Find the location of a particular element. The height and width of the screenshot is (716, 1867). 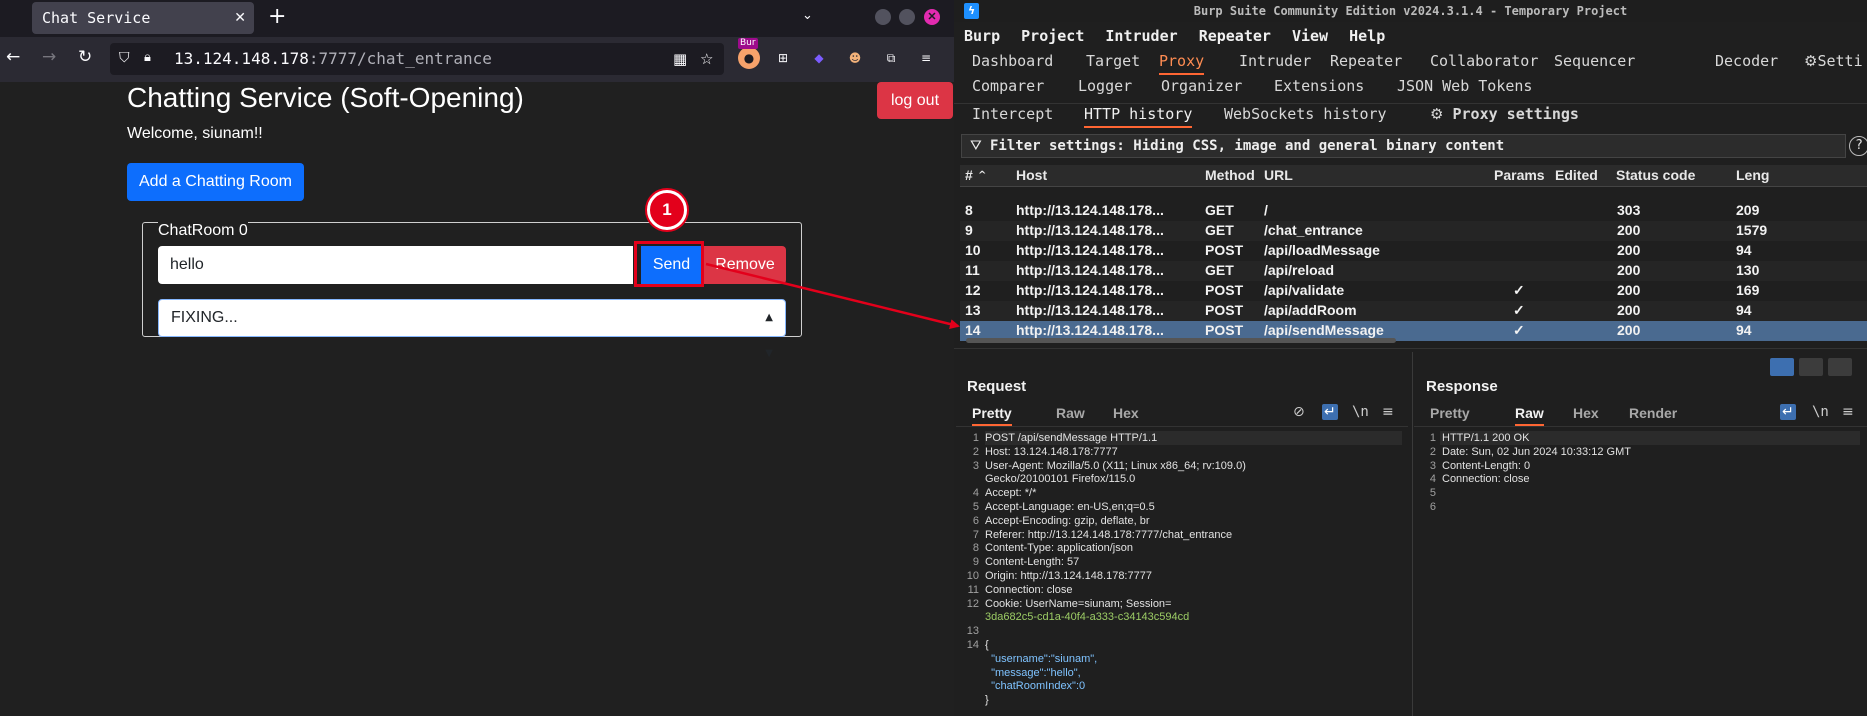

logout-button: log out is located at coordinates (915, 100).